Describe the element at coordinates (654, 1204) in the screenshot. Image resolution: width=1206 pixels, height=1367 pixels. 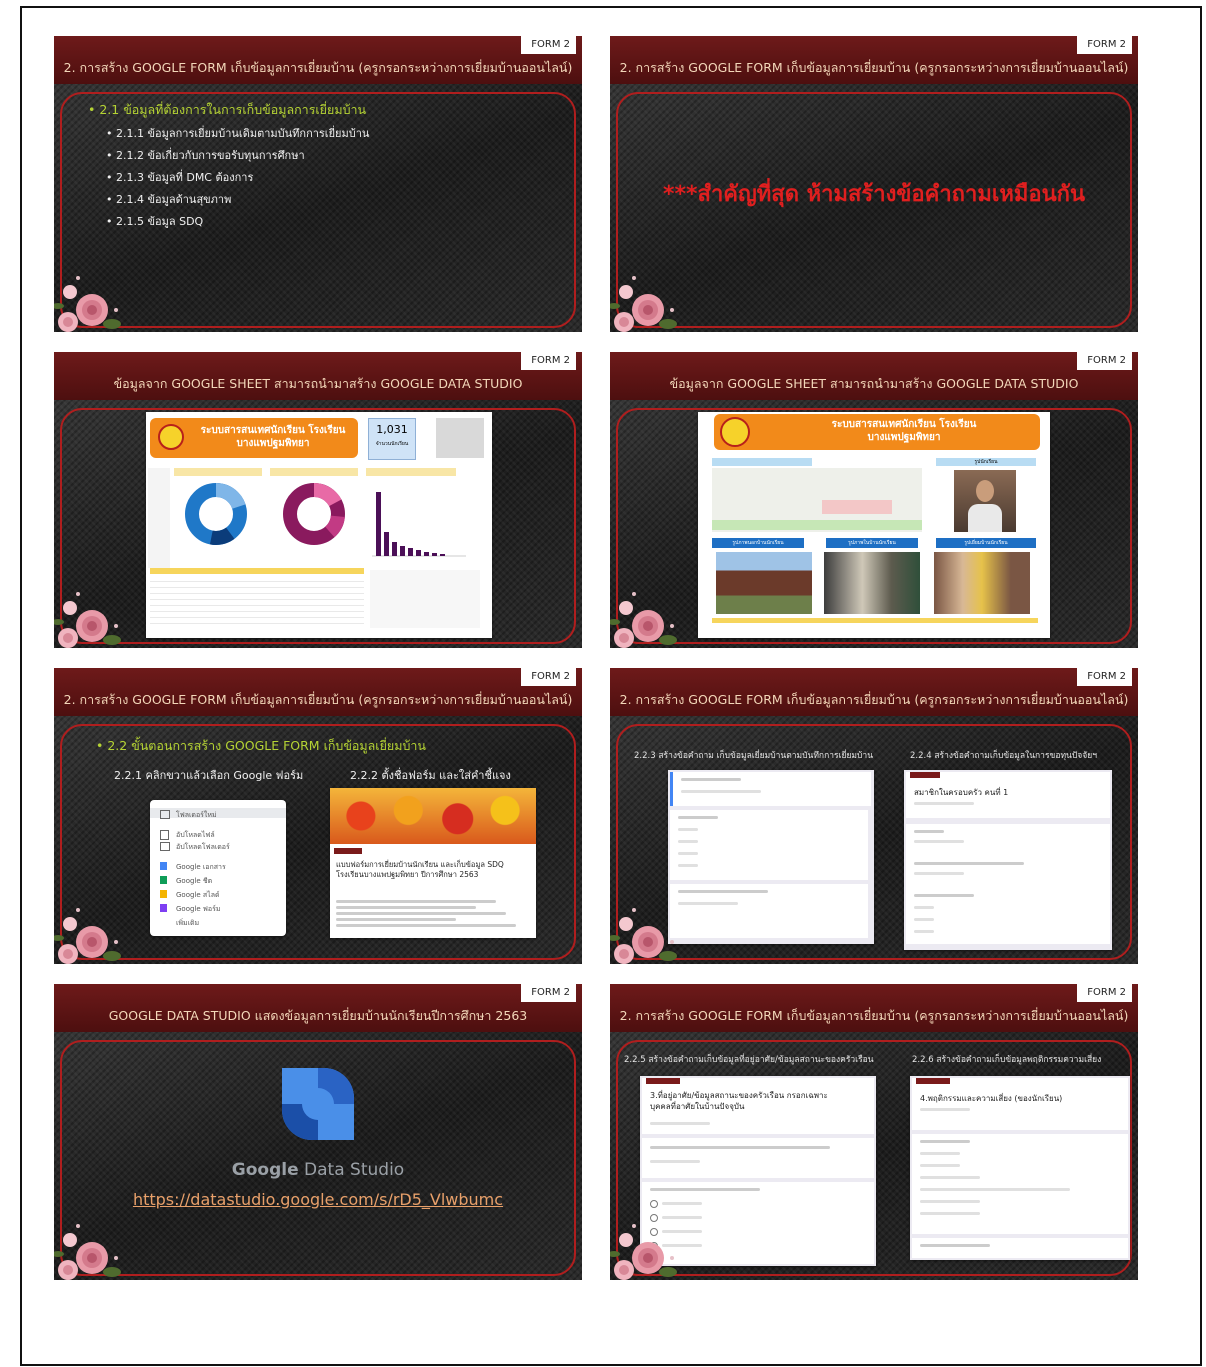
I see `radio-option` at that location.